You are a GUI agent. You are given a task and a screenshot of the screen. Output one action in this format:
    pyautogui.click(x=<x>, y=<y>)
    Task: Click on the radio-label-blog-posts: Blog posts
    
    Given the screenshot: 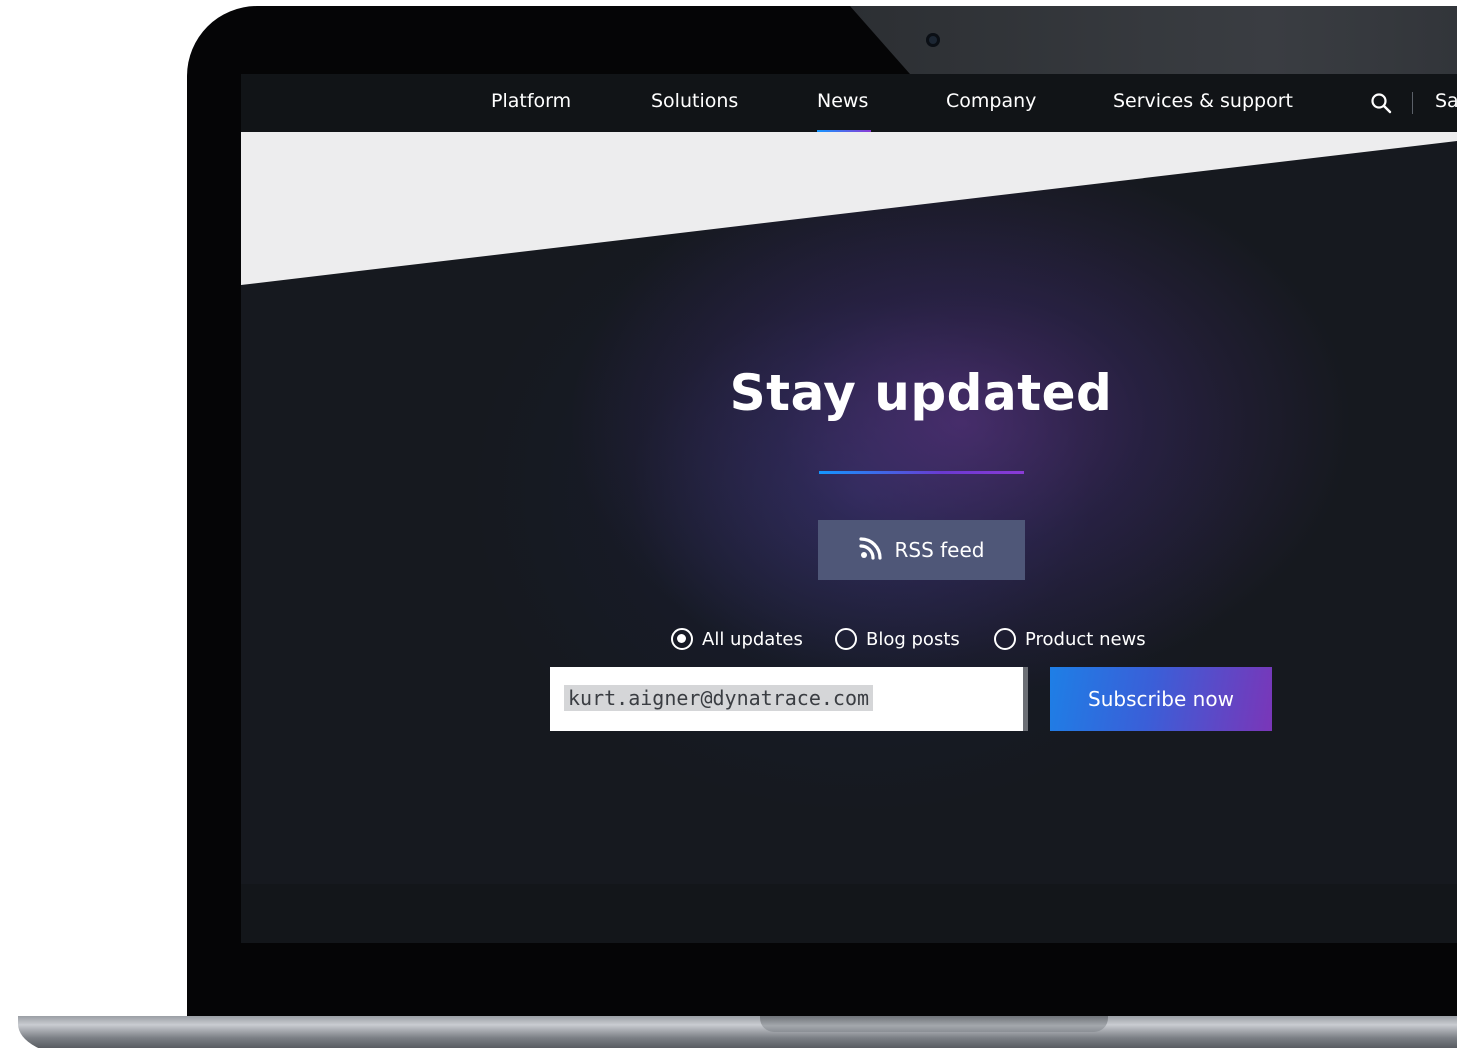 What is the action you would take?
    pyautogui.click(x=913, y=639)
    